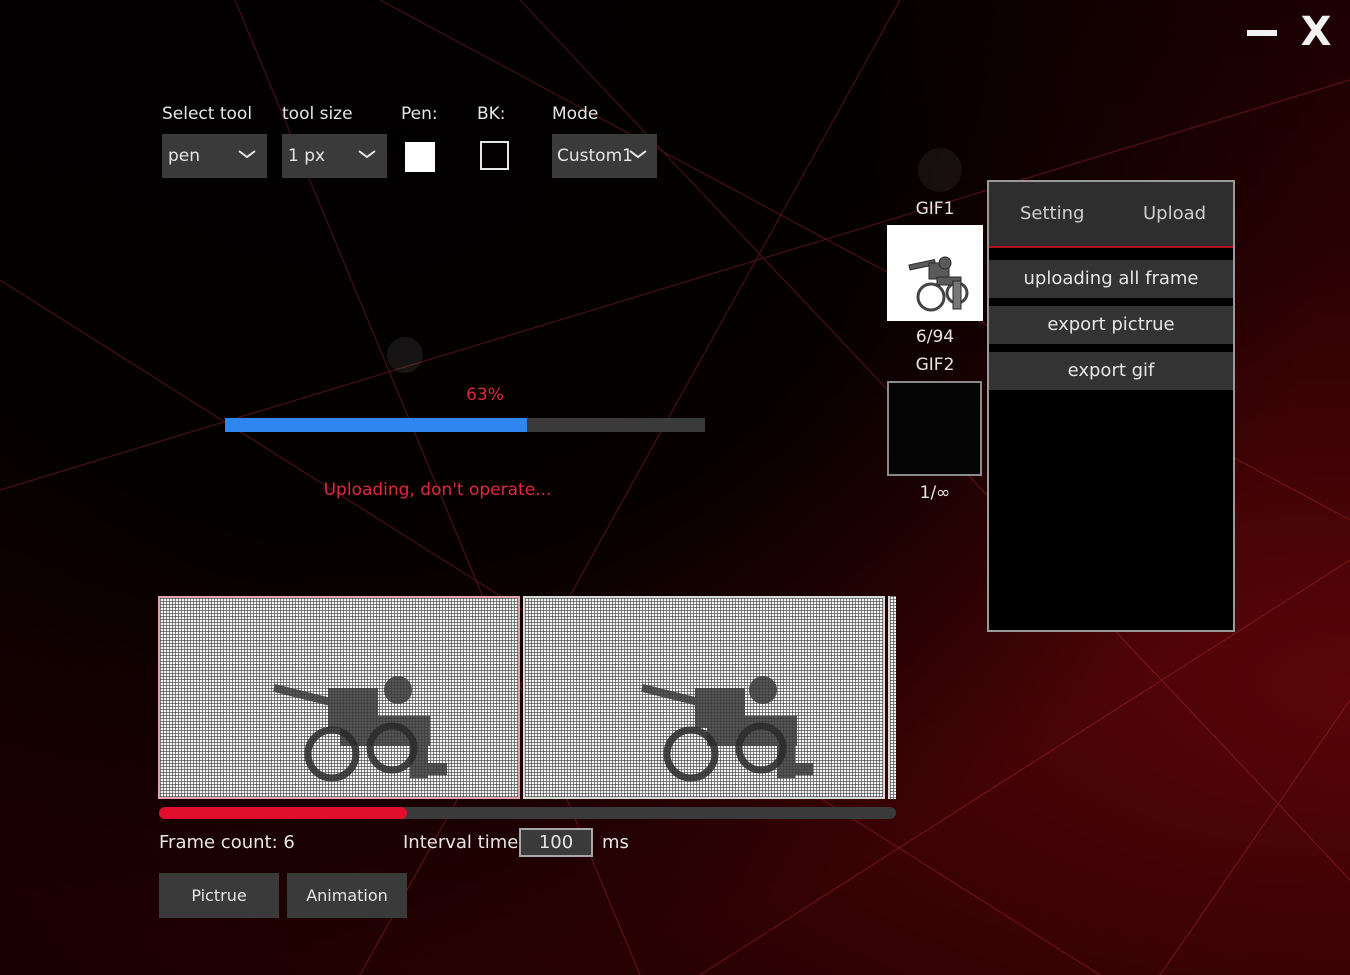  What do you see at coordinates (935, 365) in the screenshot?
I see `gif2-label: GIF2` at bounding box center [935, 365].